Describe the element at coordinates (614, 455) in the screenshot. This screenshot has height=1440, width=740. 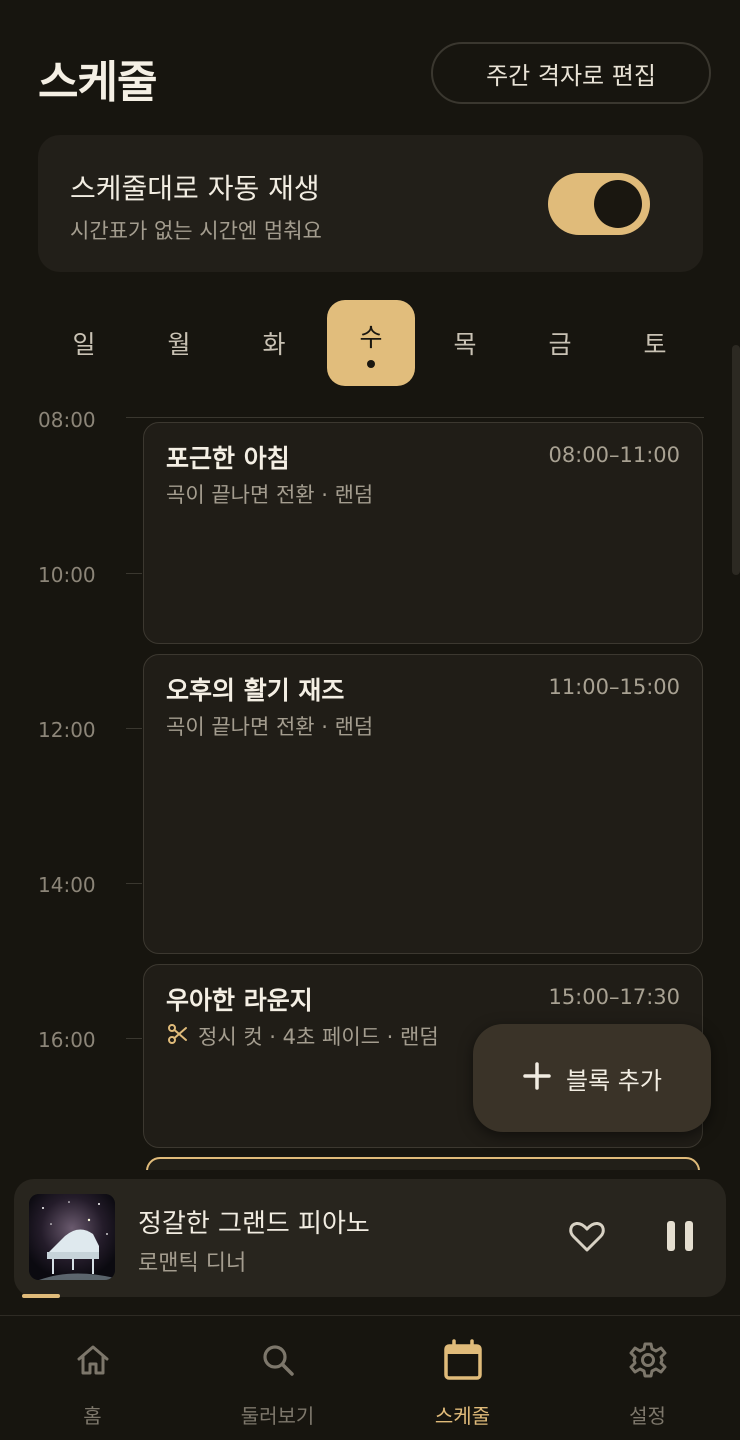
I see `block-time: 08:00–11:00` at that location.